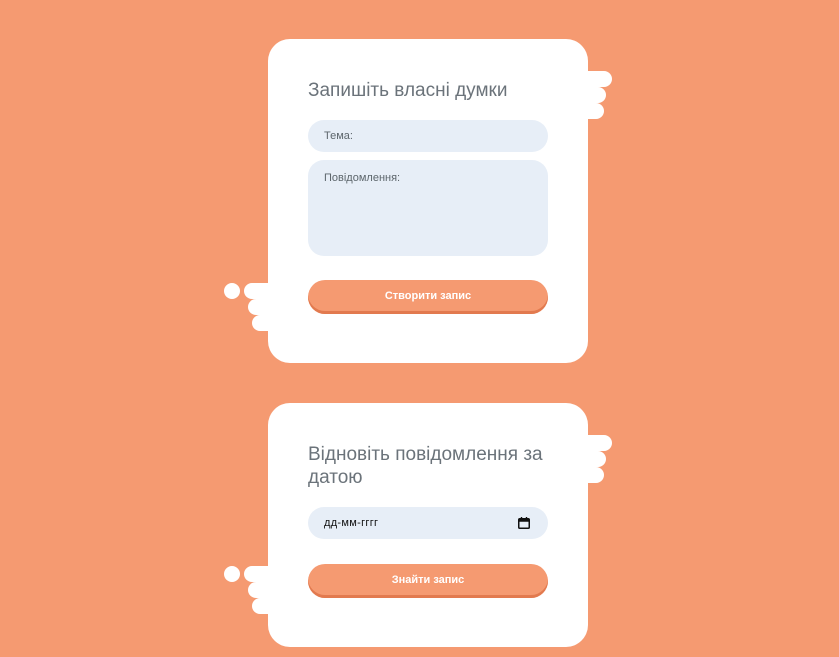 This screenshot has height=657, width=839. Describe the element at coordinates (408, 90) in the screenshot. I see `write-form-title: Запишіть власні думки` at that location.